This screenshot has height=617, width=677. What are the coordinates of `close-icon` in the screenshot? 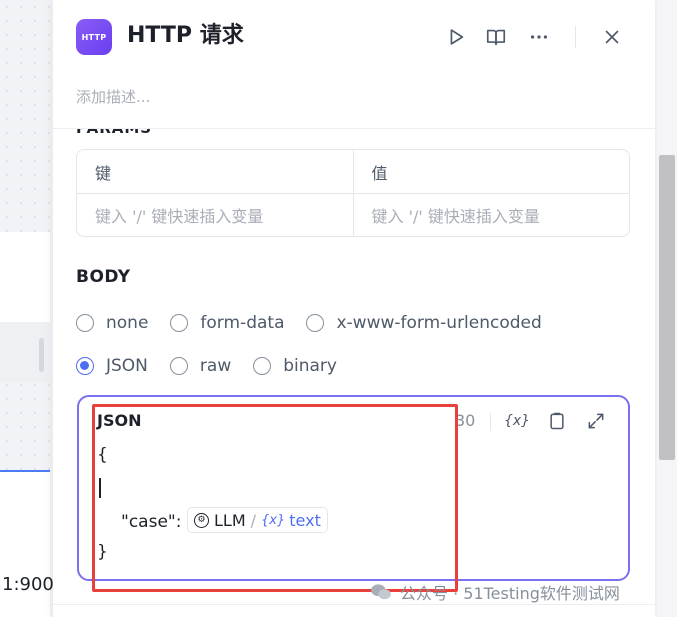 It's located at (612, 37).